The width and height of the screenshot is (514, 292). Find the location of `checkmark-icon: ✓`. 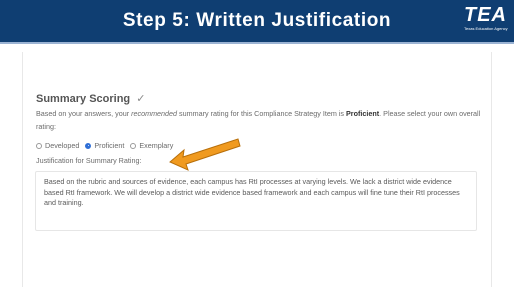

checkmark-icon: ✓ is located at coordinates (141, 99).